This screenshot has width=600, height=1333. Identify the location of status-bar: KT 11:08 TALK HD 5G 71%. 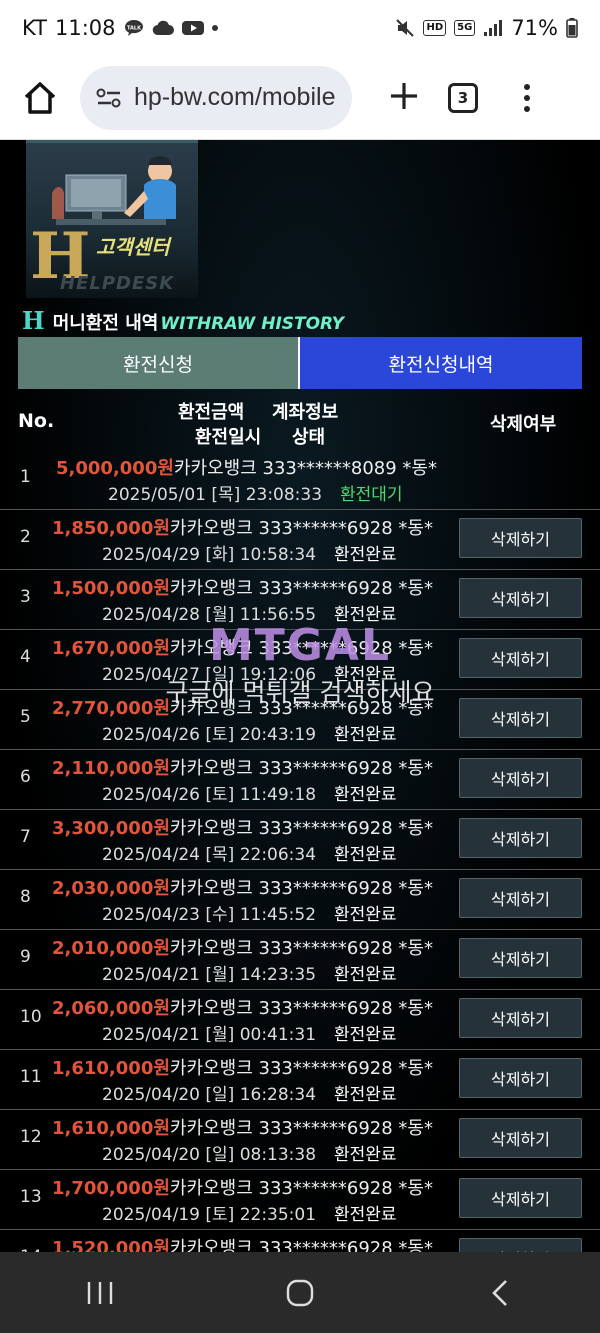
(300, 28).